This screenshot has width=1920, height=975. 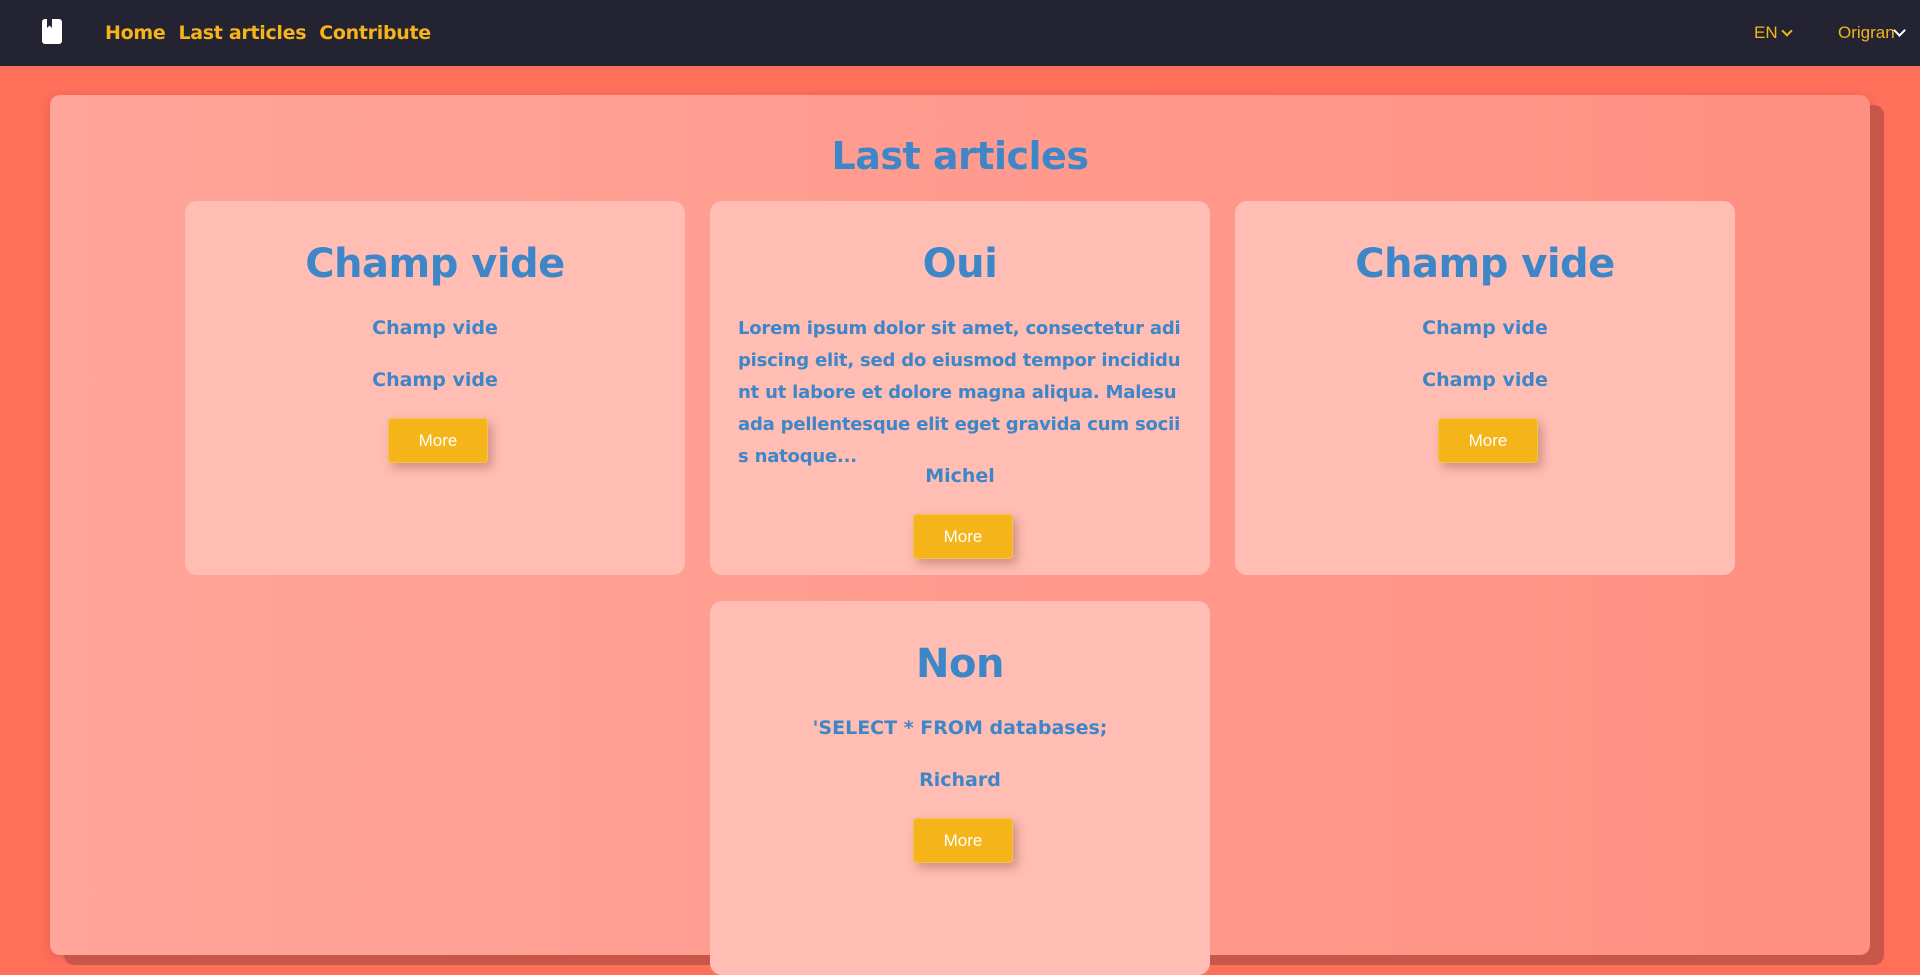 I want to click on book-icon, so click(x=52, y=31).